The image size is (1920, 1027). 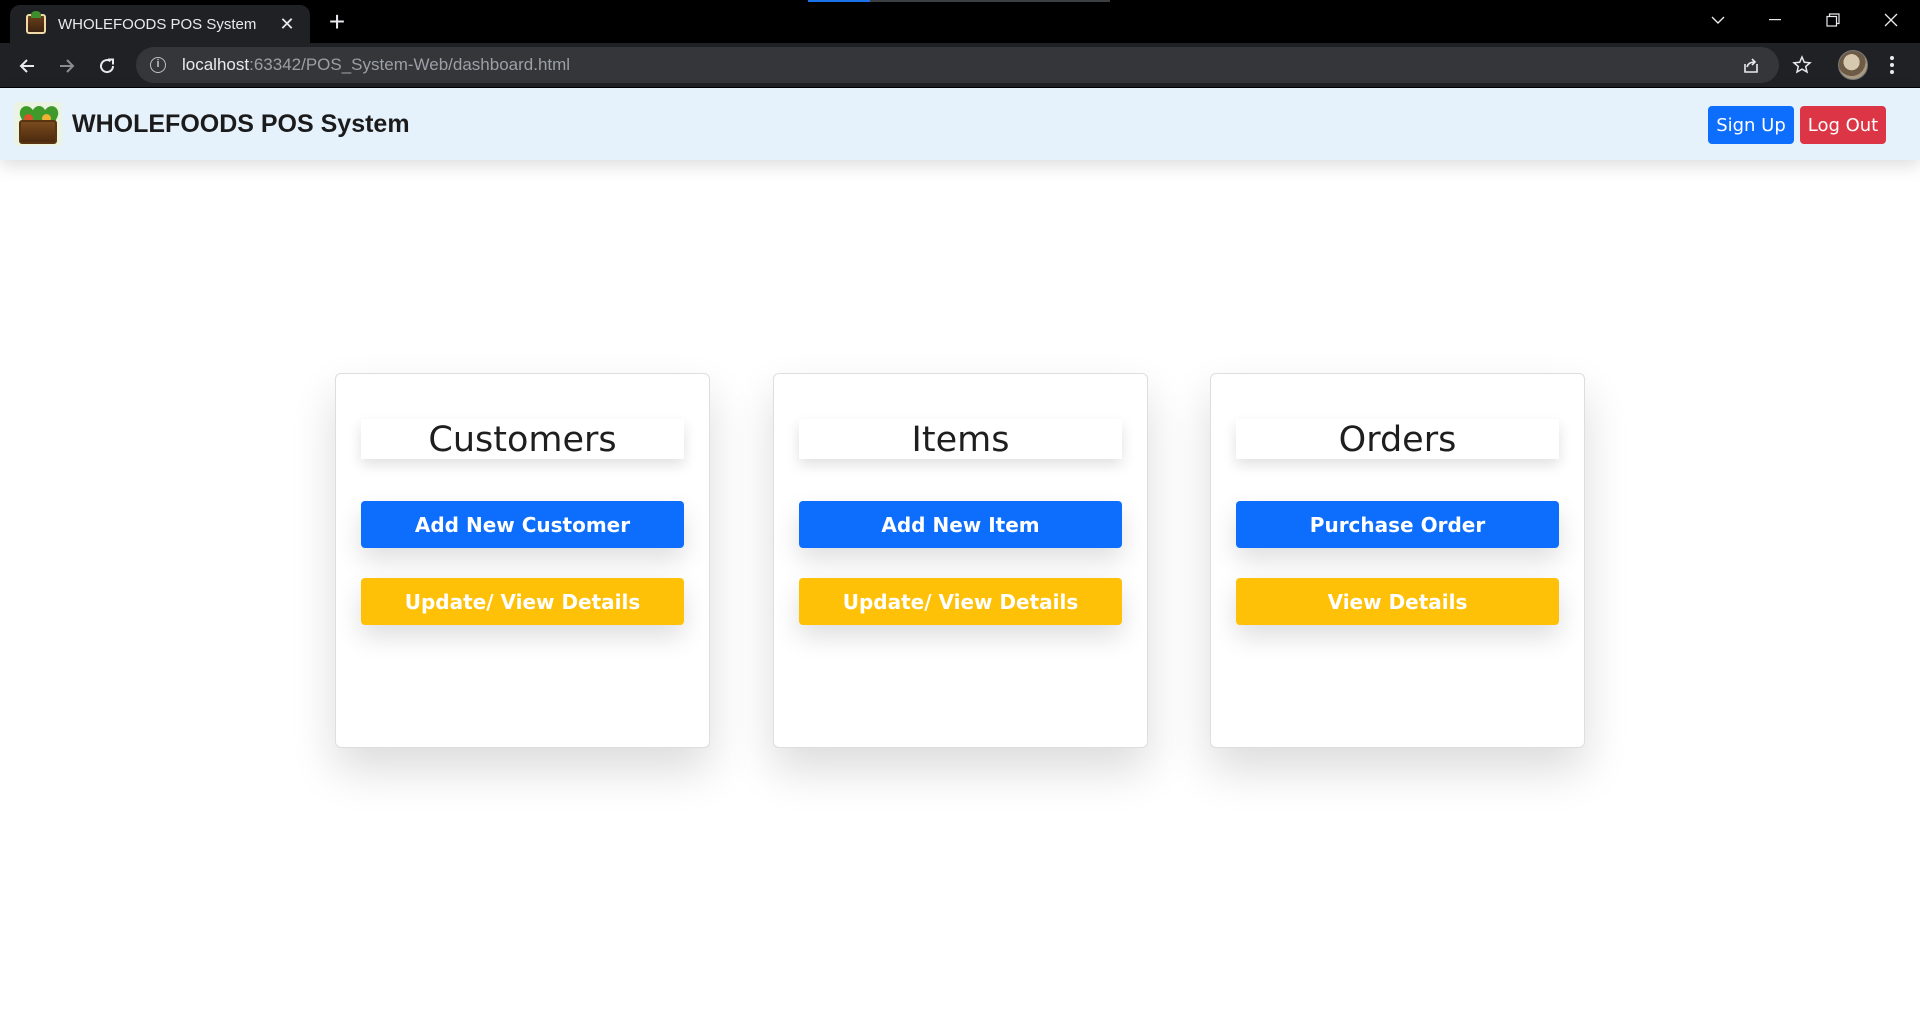 What do you see at coordinates (960, 560) in the screenshot?
I see `items-card: Items Add New Item Update/ View Details` at bounding box center [960, 560].